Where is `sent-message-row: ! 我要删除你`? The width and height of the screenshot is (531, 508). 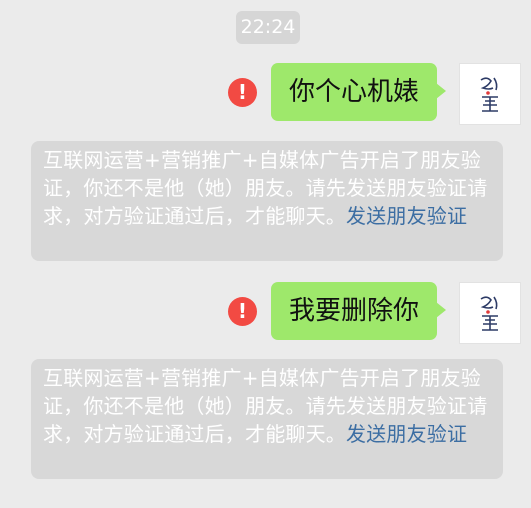 sent-message-row: ! 我要删除你 is located at coordinates (374, 314).